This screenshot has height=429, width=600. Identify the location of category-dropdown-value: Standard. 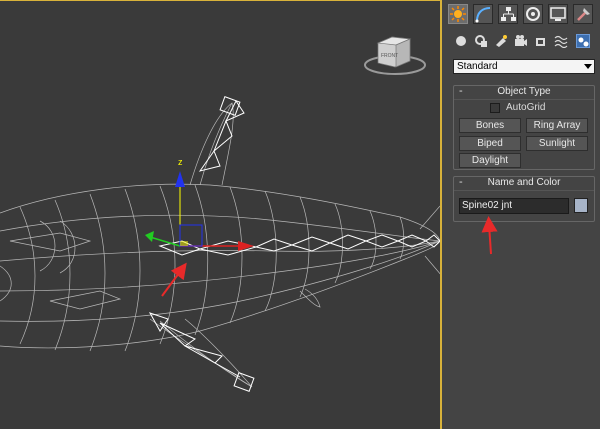
(477, 66).